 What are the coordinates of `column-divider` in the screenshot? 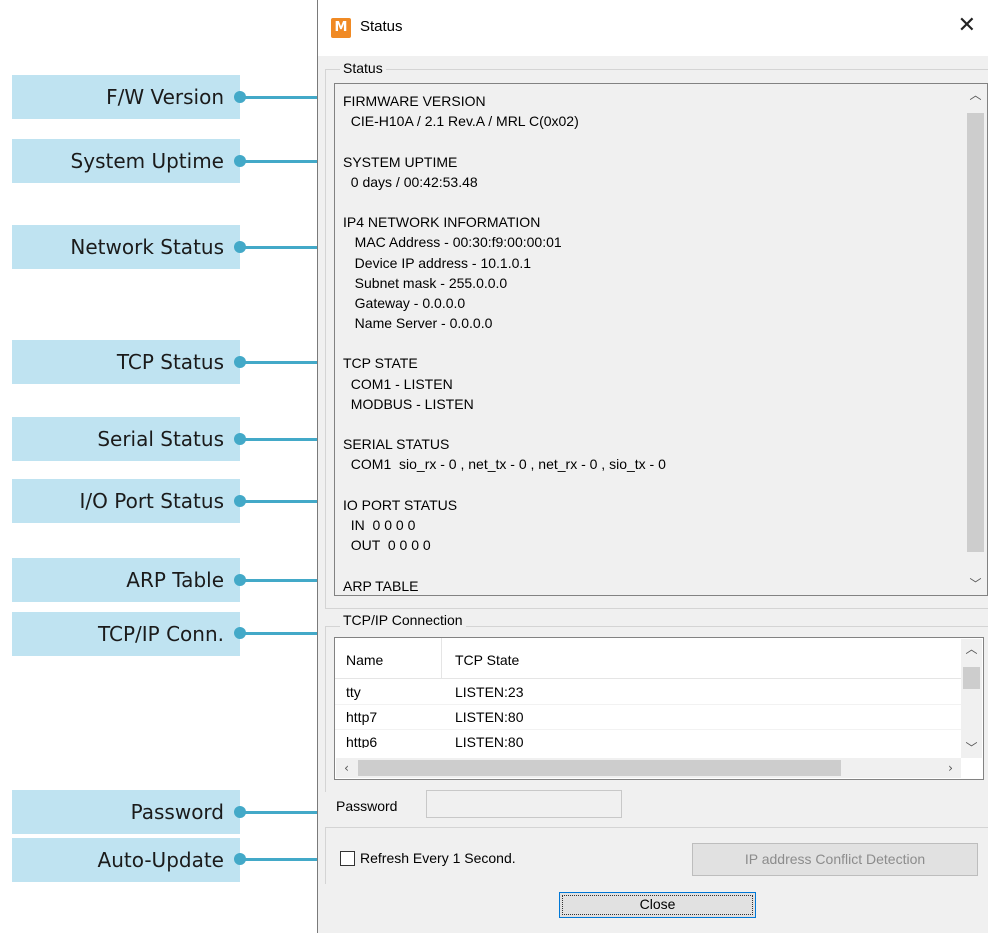 It's located at (441, 658).